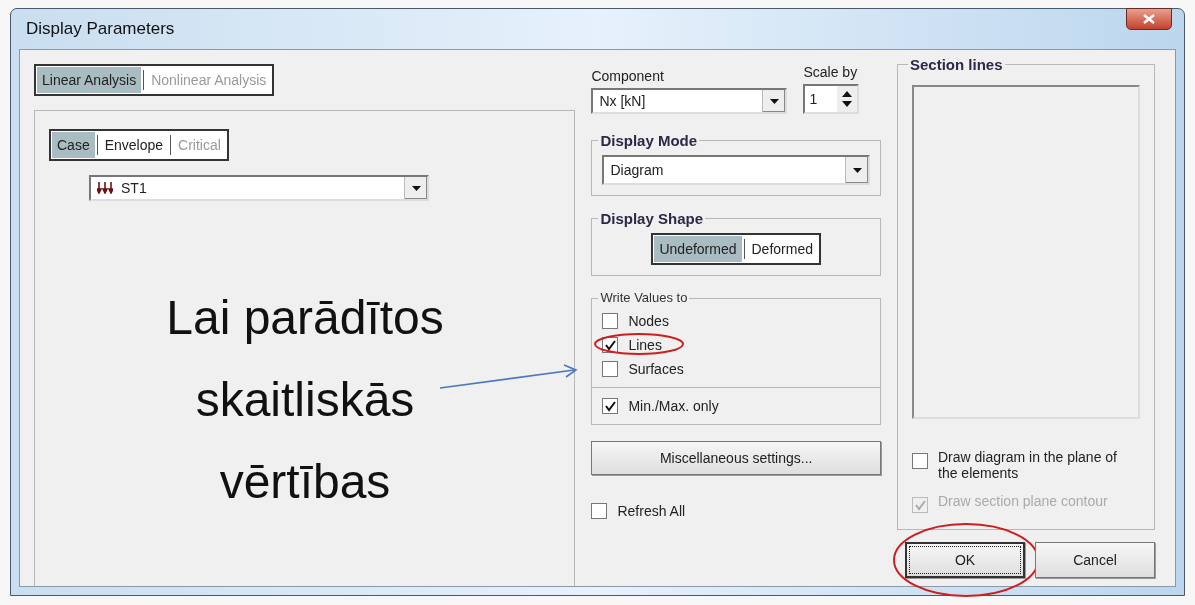 Image resolution: width=1195 pixels, height=605 pixels. What do you see at coordinates (648, 321) in the screenshot?
I see `checkbox-label: Nodes` at bounding box center [648, 321].